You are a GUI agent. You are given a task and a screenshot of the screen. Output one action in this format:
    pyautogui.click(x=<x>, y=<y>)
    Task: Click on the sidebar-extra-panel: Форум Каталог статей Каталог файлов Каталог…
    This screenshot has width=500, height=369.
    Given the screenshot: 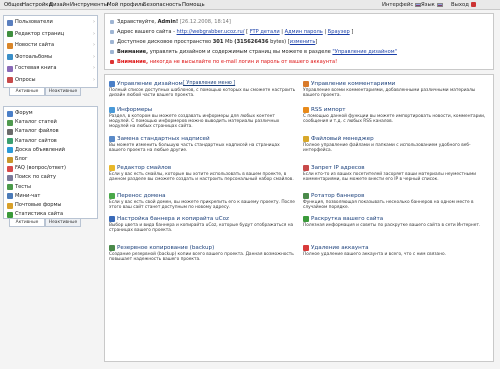 What is the action you would take?
    pyautogui.click(x=50, y=162)
    